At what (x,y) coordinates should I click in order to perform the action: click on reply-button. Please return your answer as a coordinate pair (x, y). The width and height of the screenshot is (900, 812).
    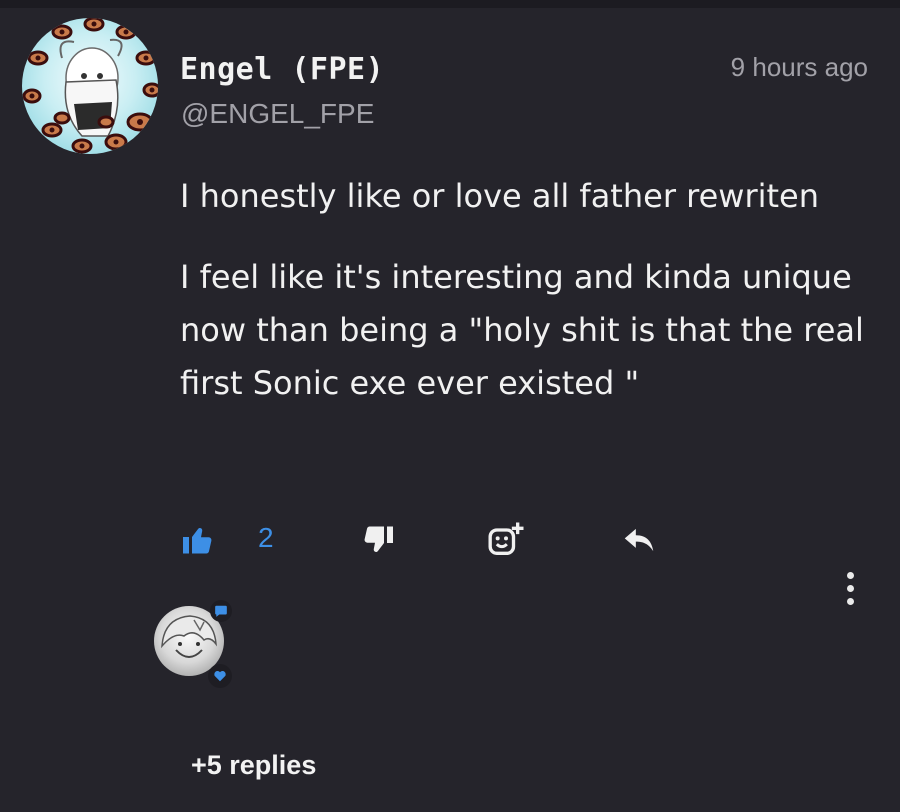
    Looking at the image, I should click on (639, 542).